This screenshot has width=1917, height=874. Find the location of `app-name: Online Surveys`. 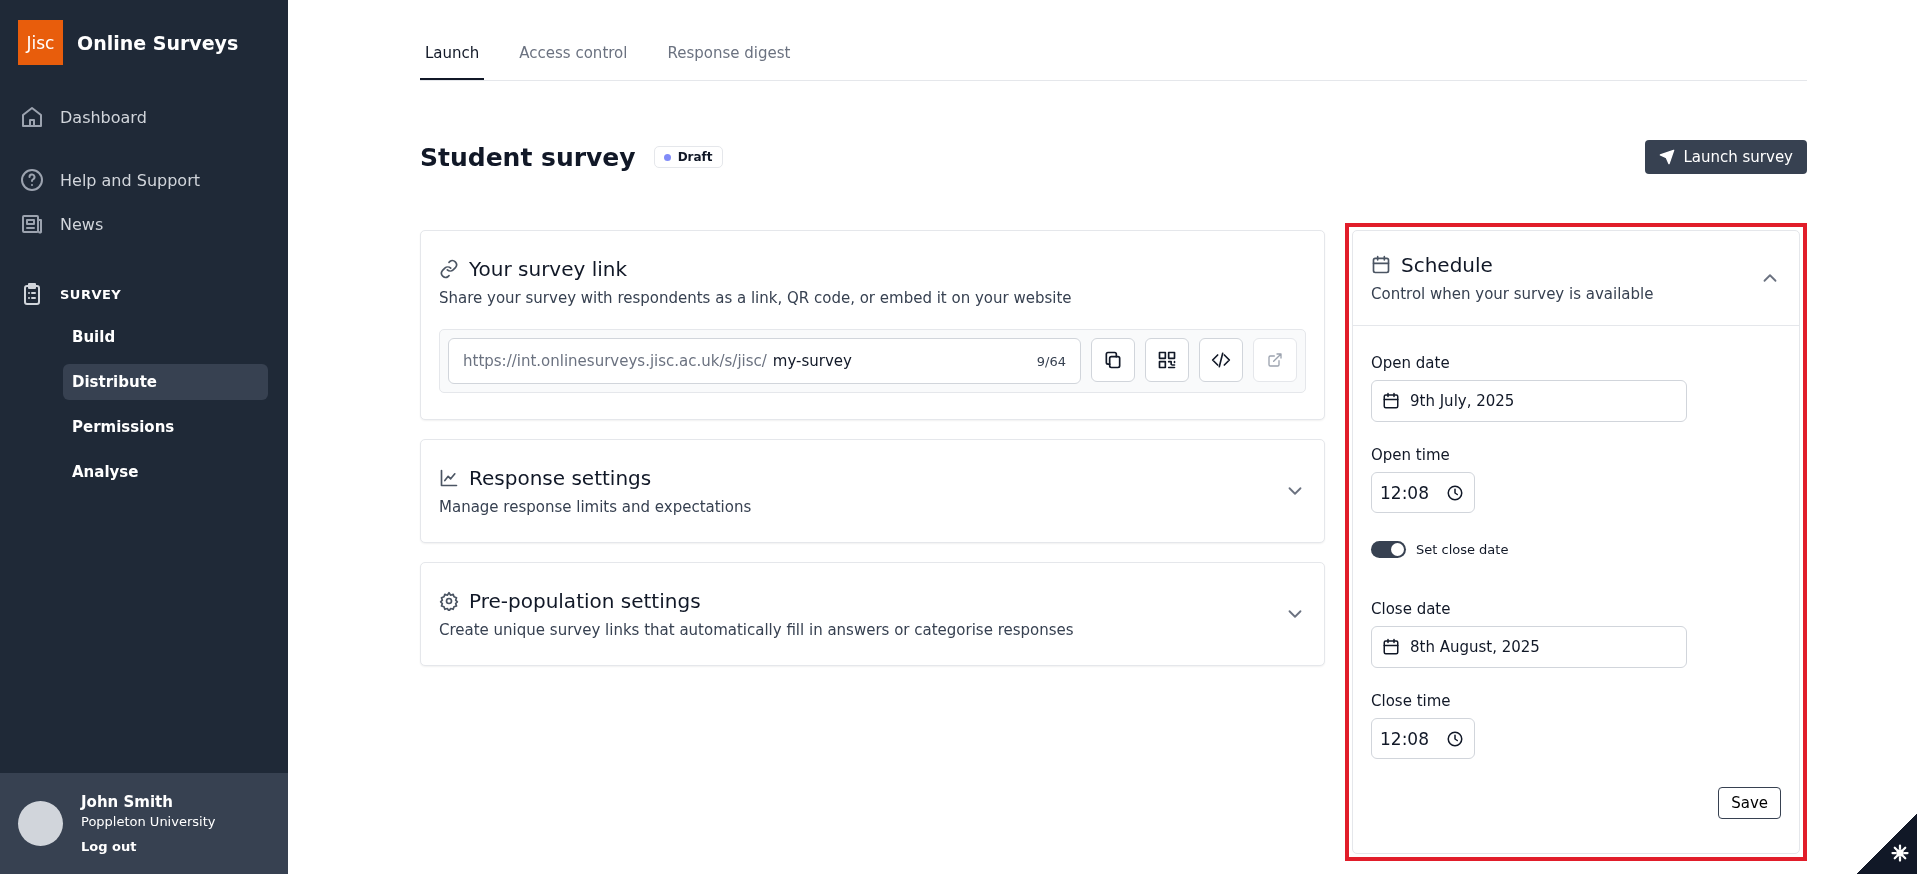

app-name: Online Surveys is located at coordinates (158, 42).